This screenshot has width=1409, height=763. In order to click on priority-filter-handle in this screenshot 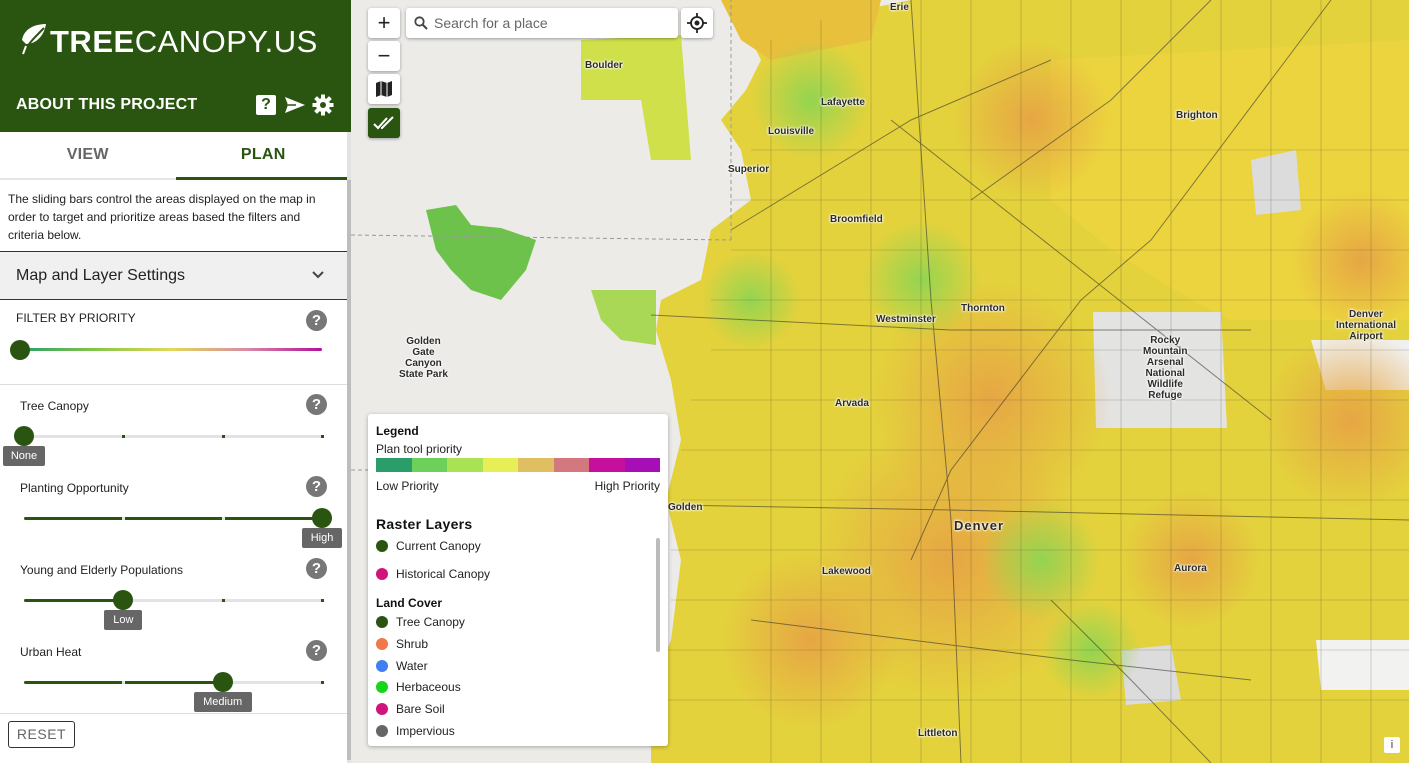, I will do `click(20, 350)`.